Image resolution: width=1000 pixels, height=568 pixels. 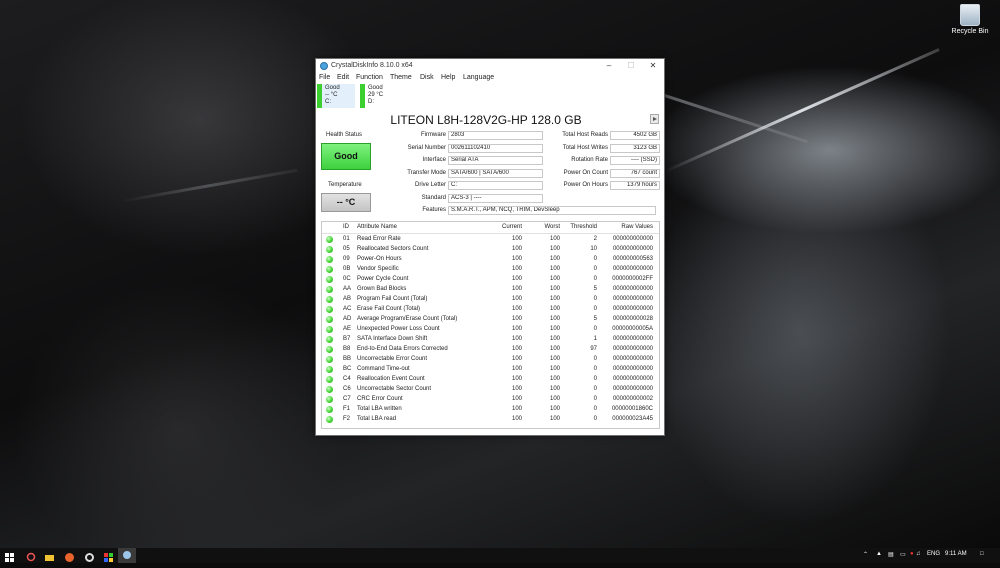 I want to click on column-header-id: ID, so click(x=346, y=227).